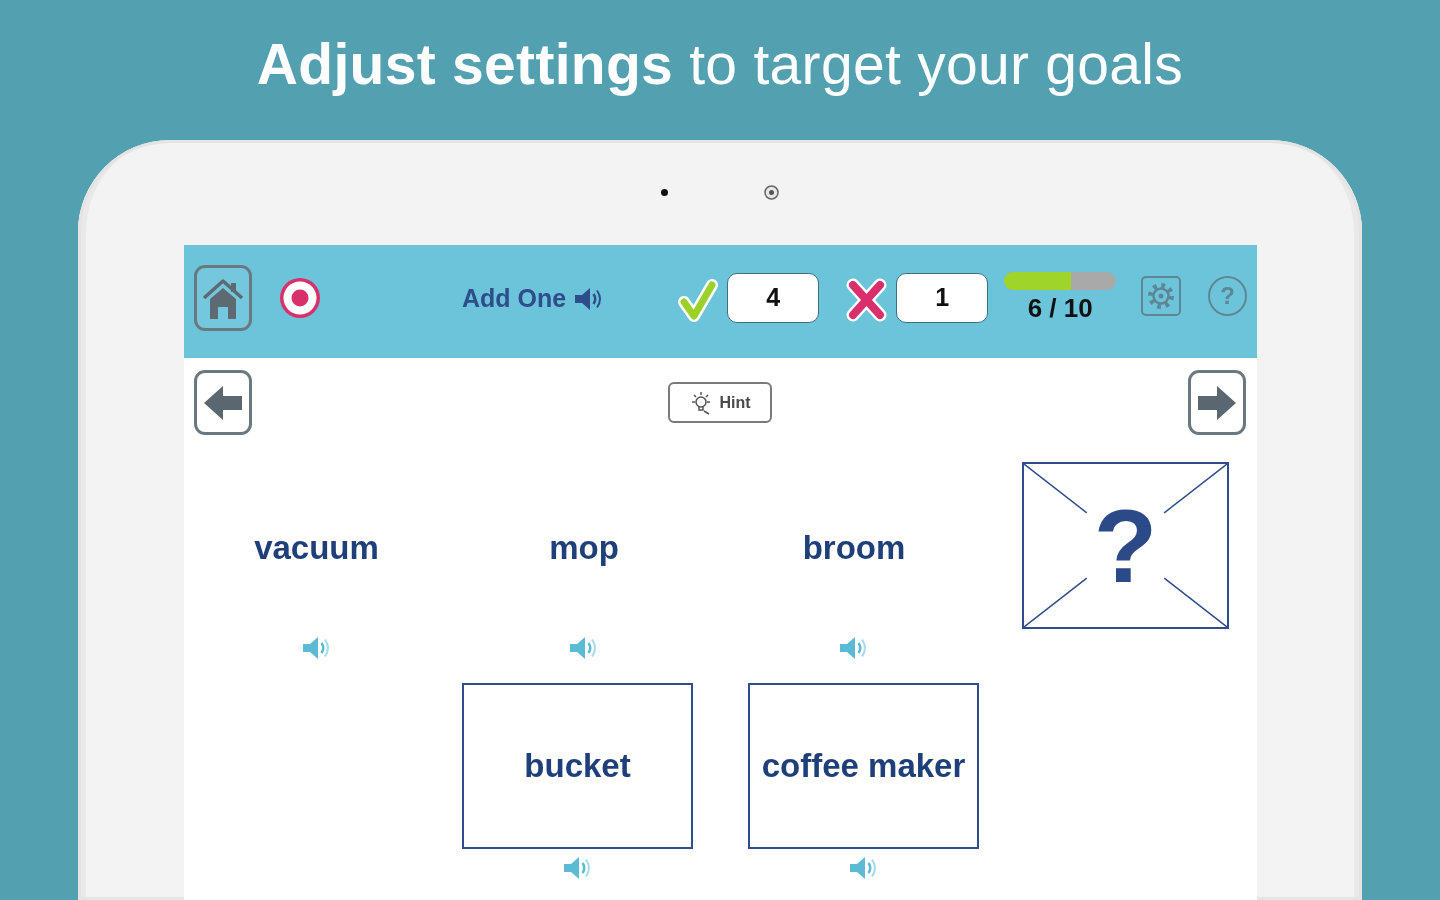 The height and width of the screenshot is (900, 1440). I want to click on settings-icon, so click(1161, 296).